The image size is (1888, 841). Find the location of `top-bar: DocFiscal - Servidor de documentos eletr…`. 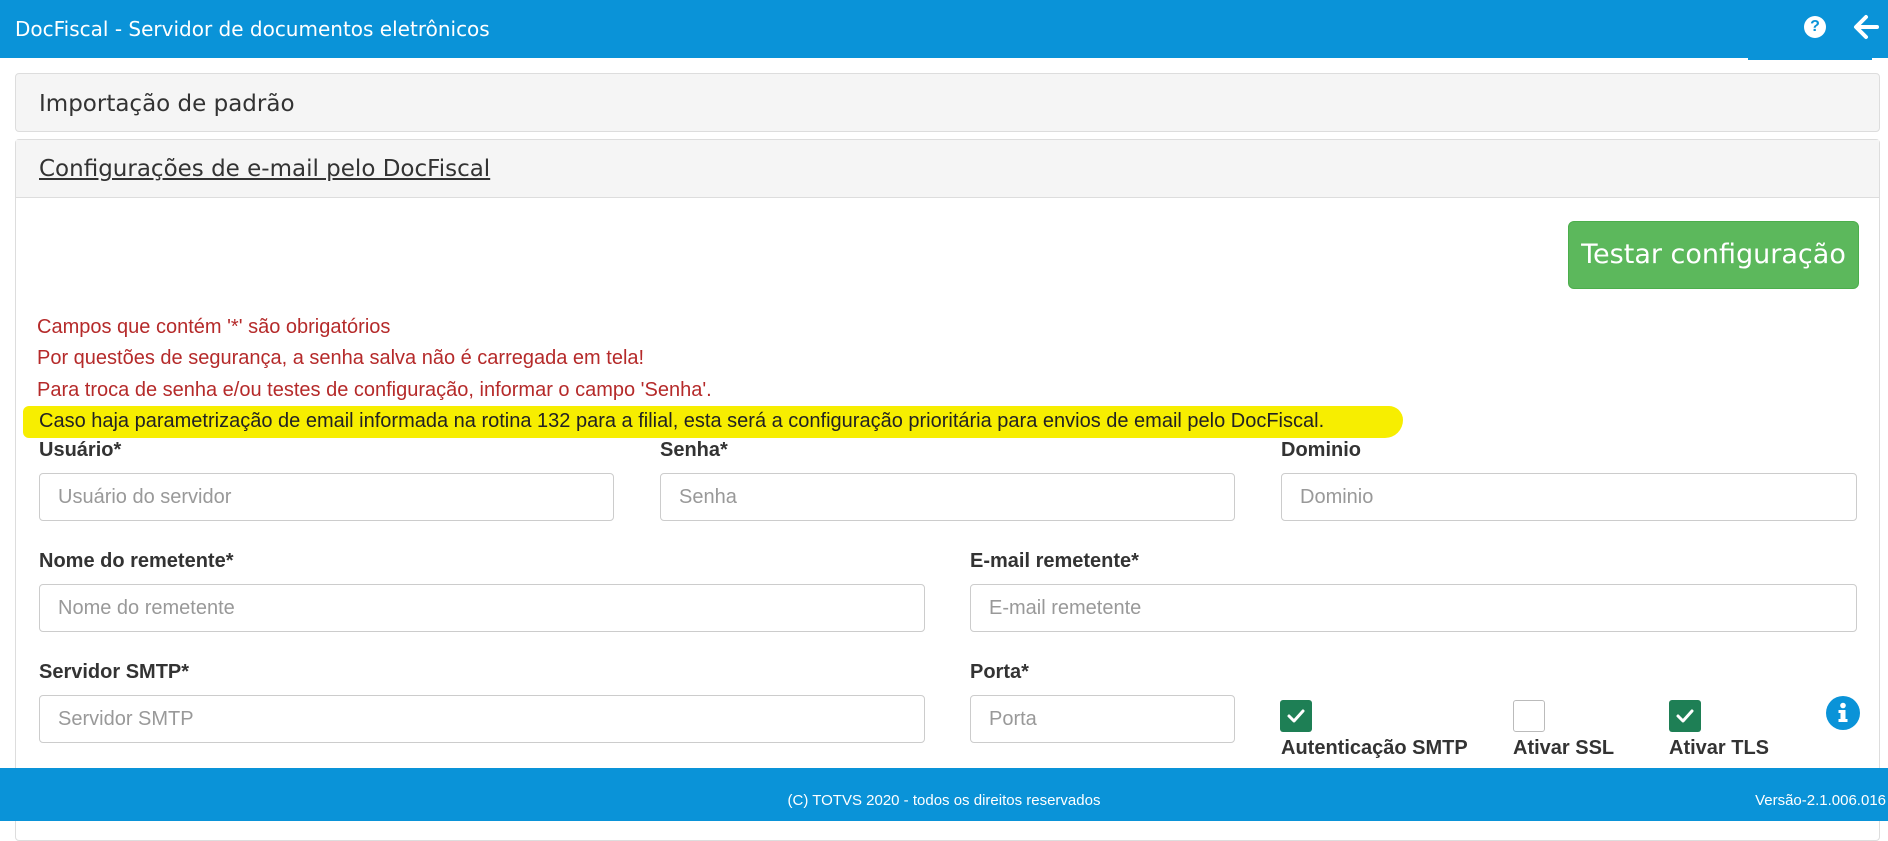

top-bar: DocFiscal - Servidor de documentos eletr… is located at coordinates (944, 29).